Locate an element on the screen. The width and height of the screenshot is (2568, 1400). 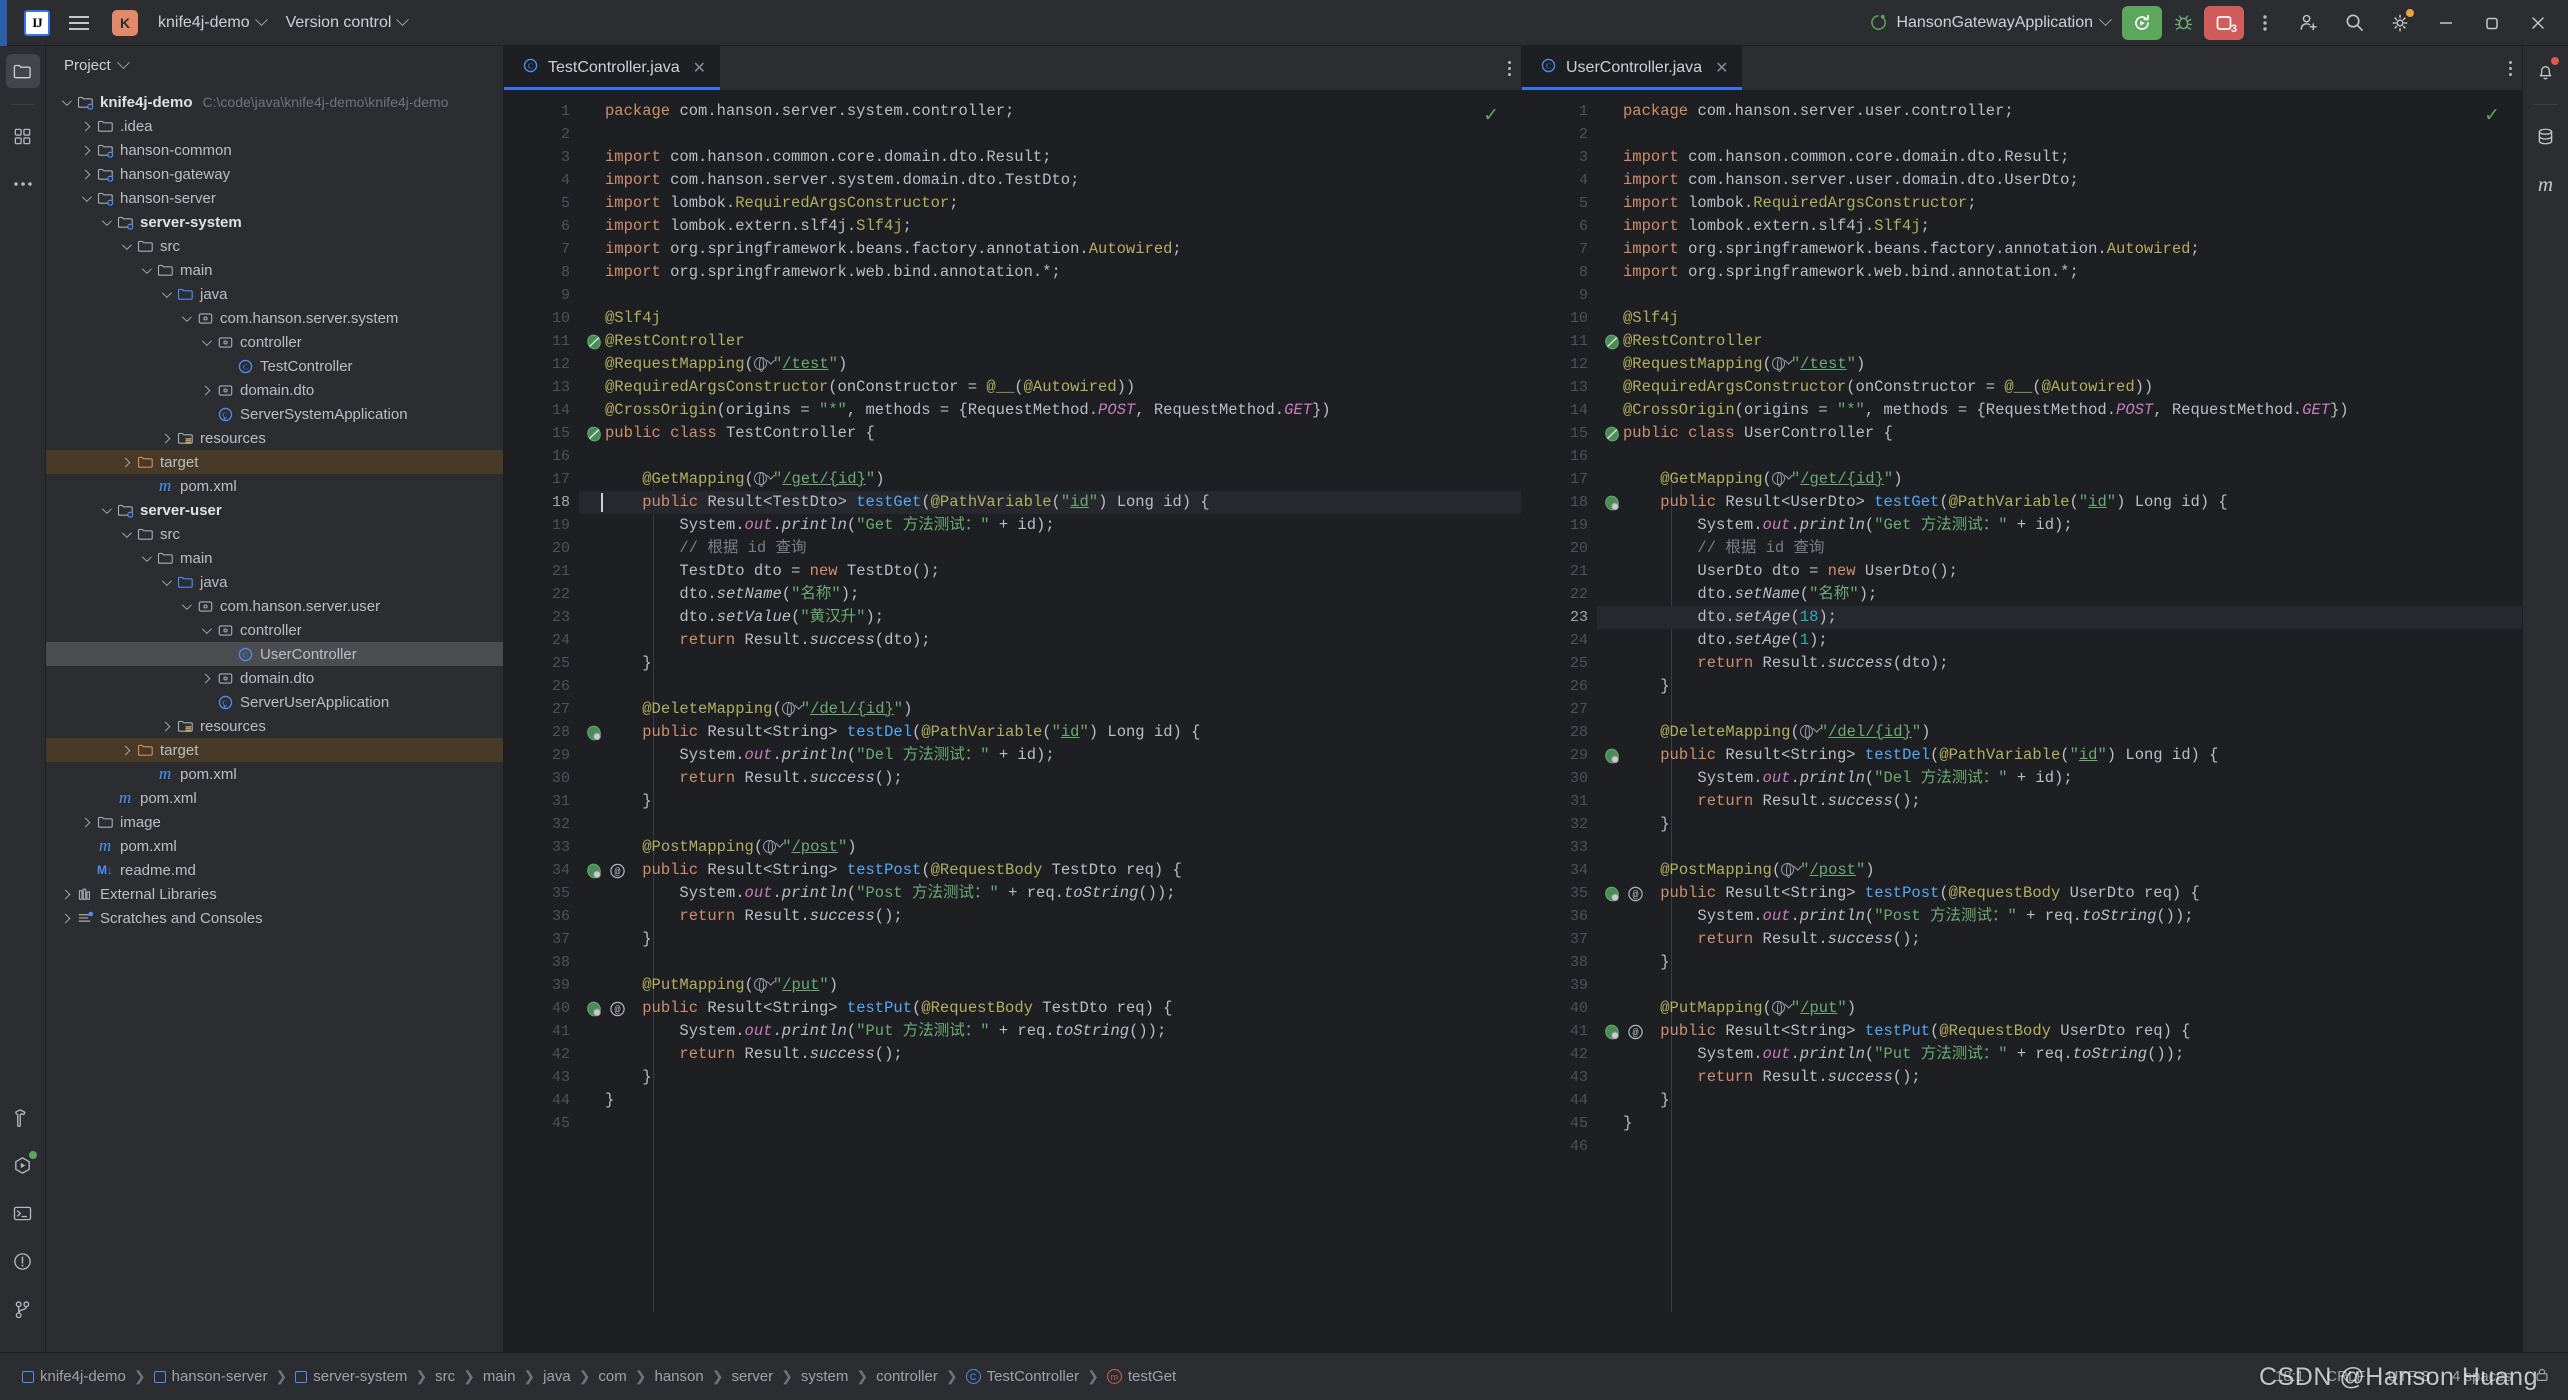
minimize-button is located at coordinates (2446, 23).